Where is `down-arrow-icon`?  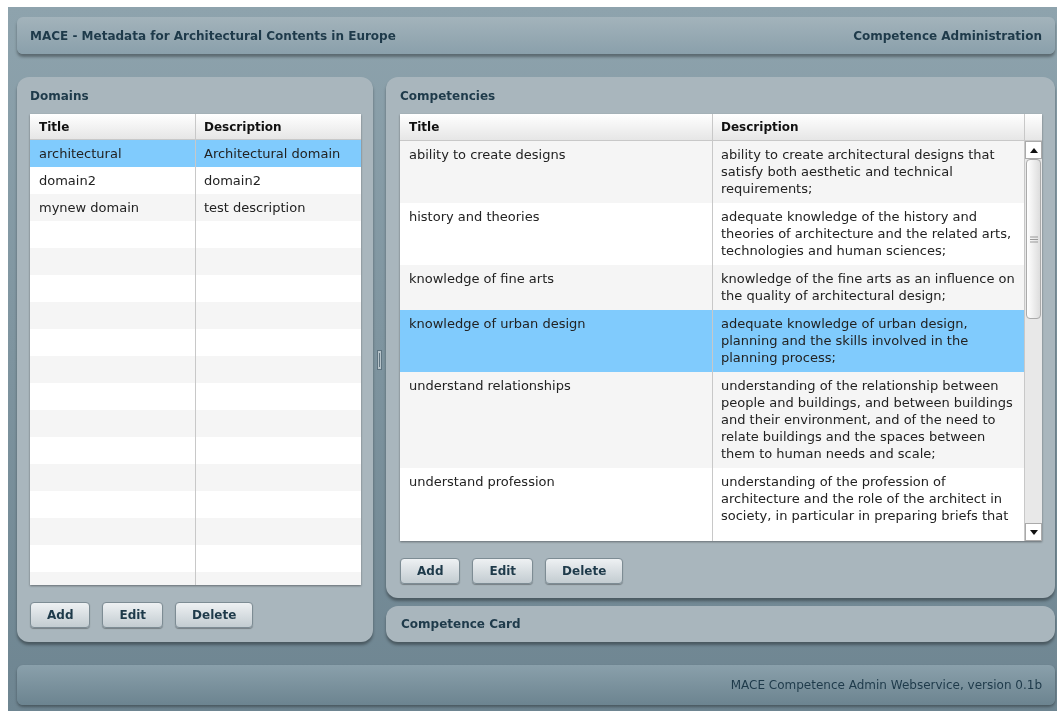 down-arrow-icon is located at coordinates (1033, 532).